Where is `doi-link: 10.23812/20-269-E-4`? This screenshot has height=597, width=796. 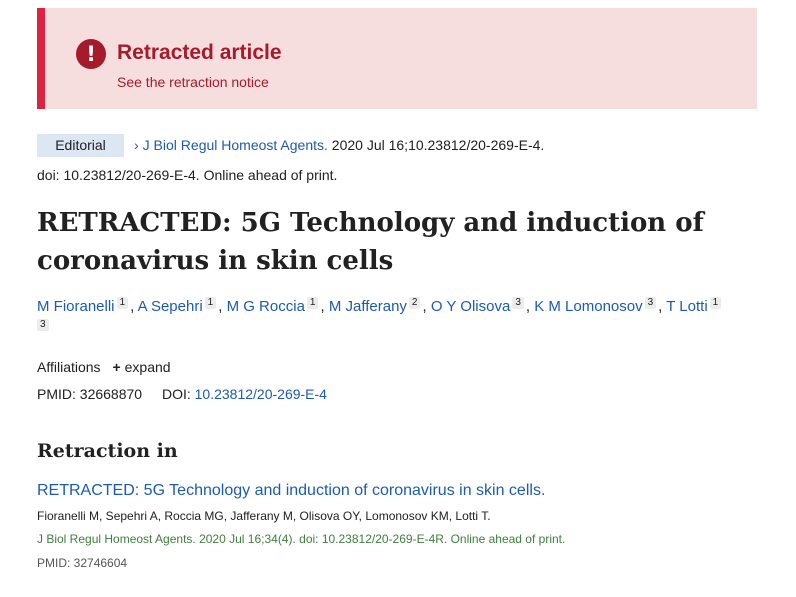 doi-link: 10.23812/20-269-E-4 is located at coordinates (261, 394).